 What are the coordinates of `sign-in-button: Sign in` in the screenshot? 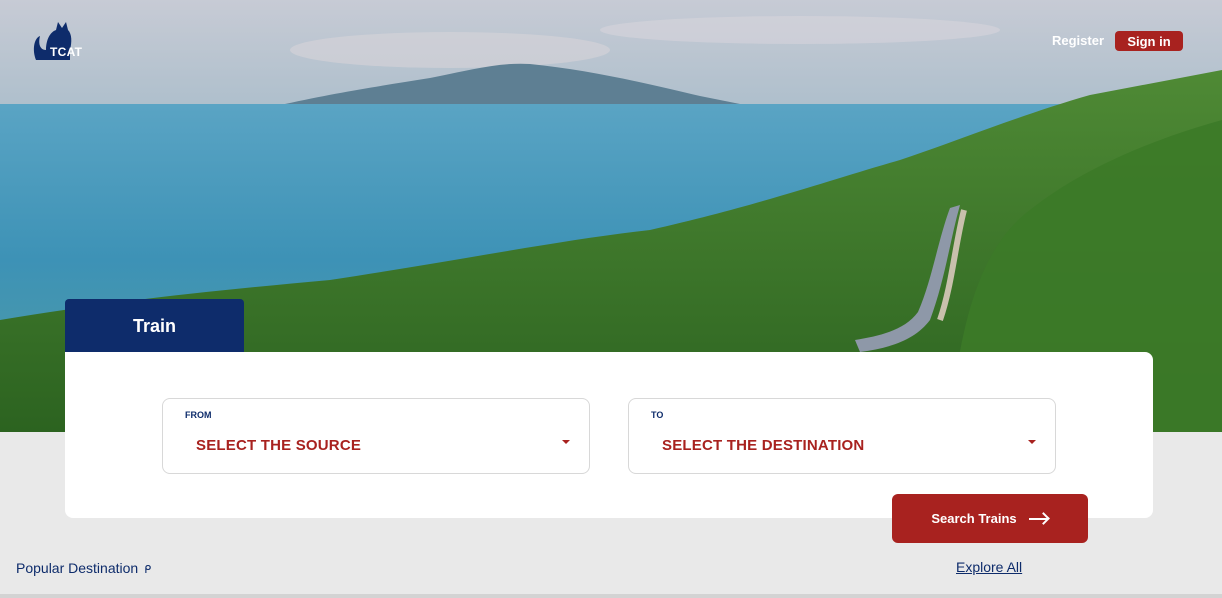 It's located at (1149, 41).